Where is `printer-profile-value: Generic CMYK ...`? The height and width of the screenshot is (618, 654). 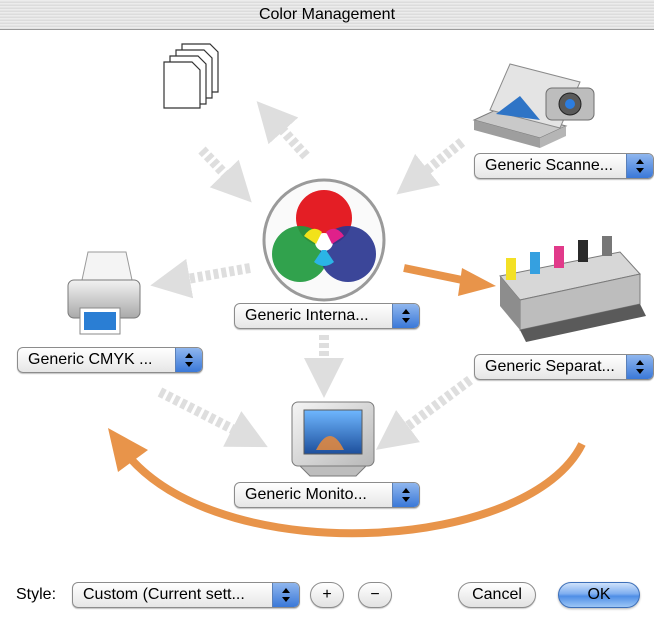
printer-profile-value: Generic CMYK ... is located at coordinates (90, 359).